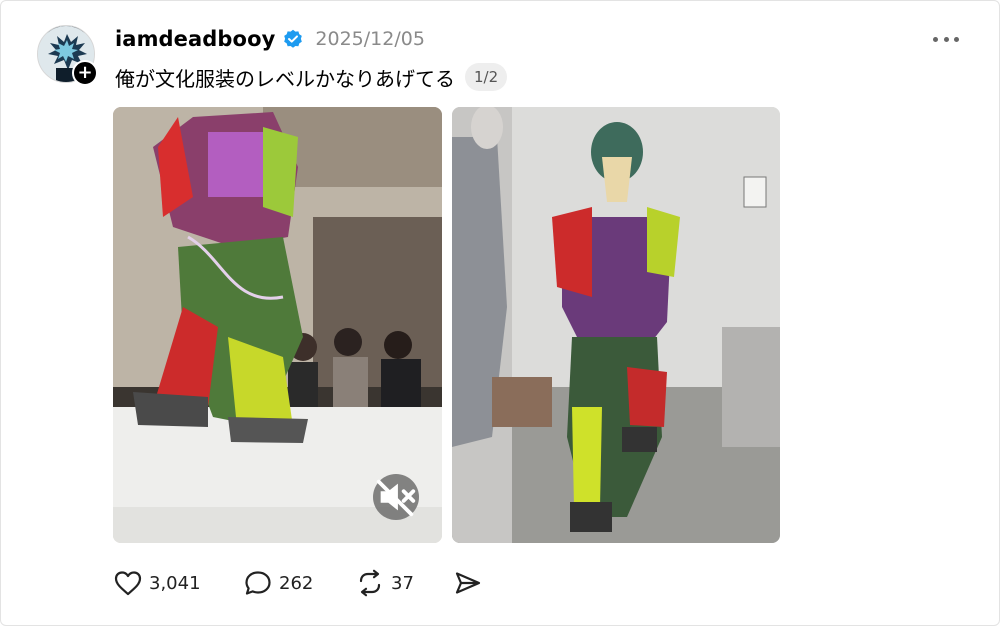 The image size is (1000, 626). What do you see at coordinates (486, 77) in the screenshot?
I see `thread-page-indicator: 1/2` at bounding box center [486, 77].